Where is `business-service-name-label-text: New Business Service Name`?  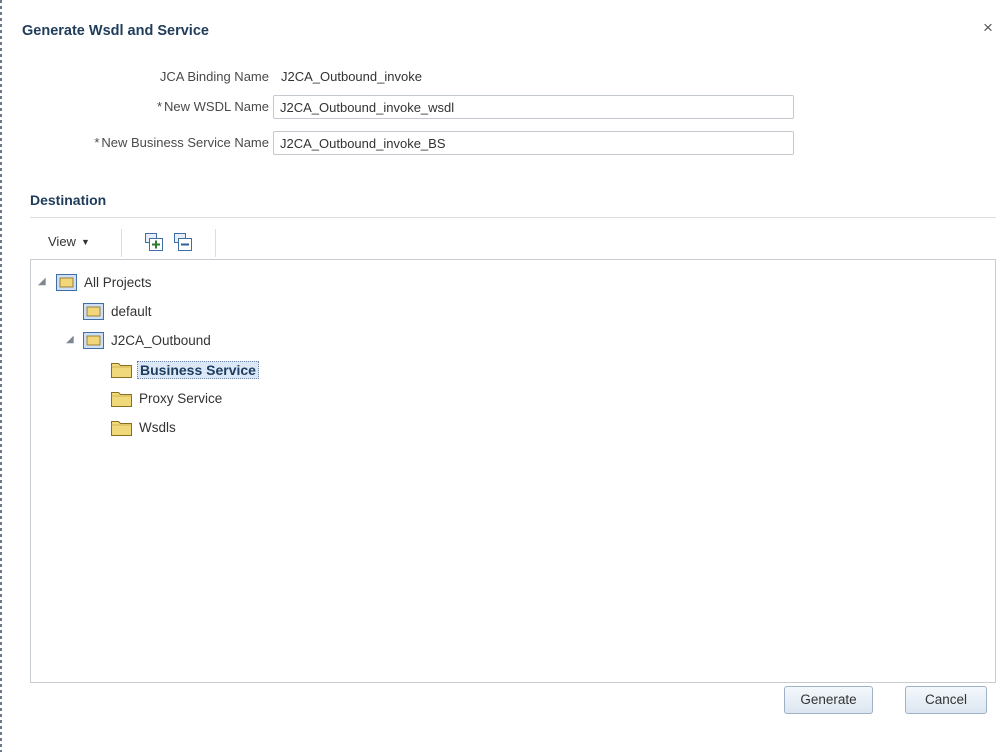
business-service-name-label-text: New Business Service Name is located at coordinates (185, 142).